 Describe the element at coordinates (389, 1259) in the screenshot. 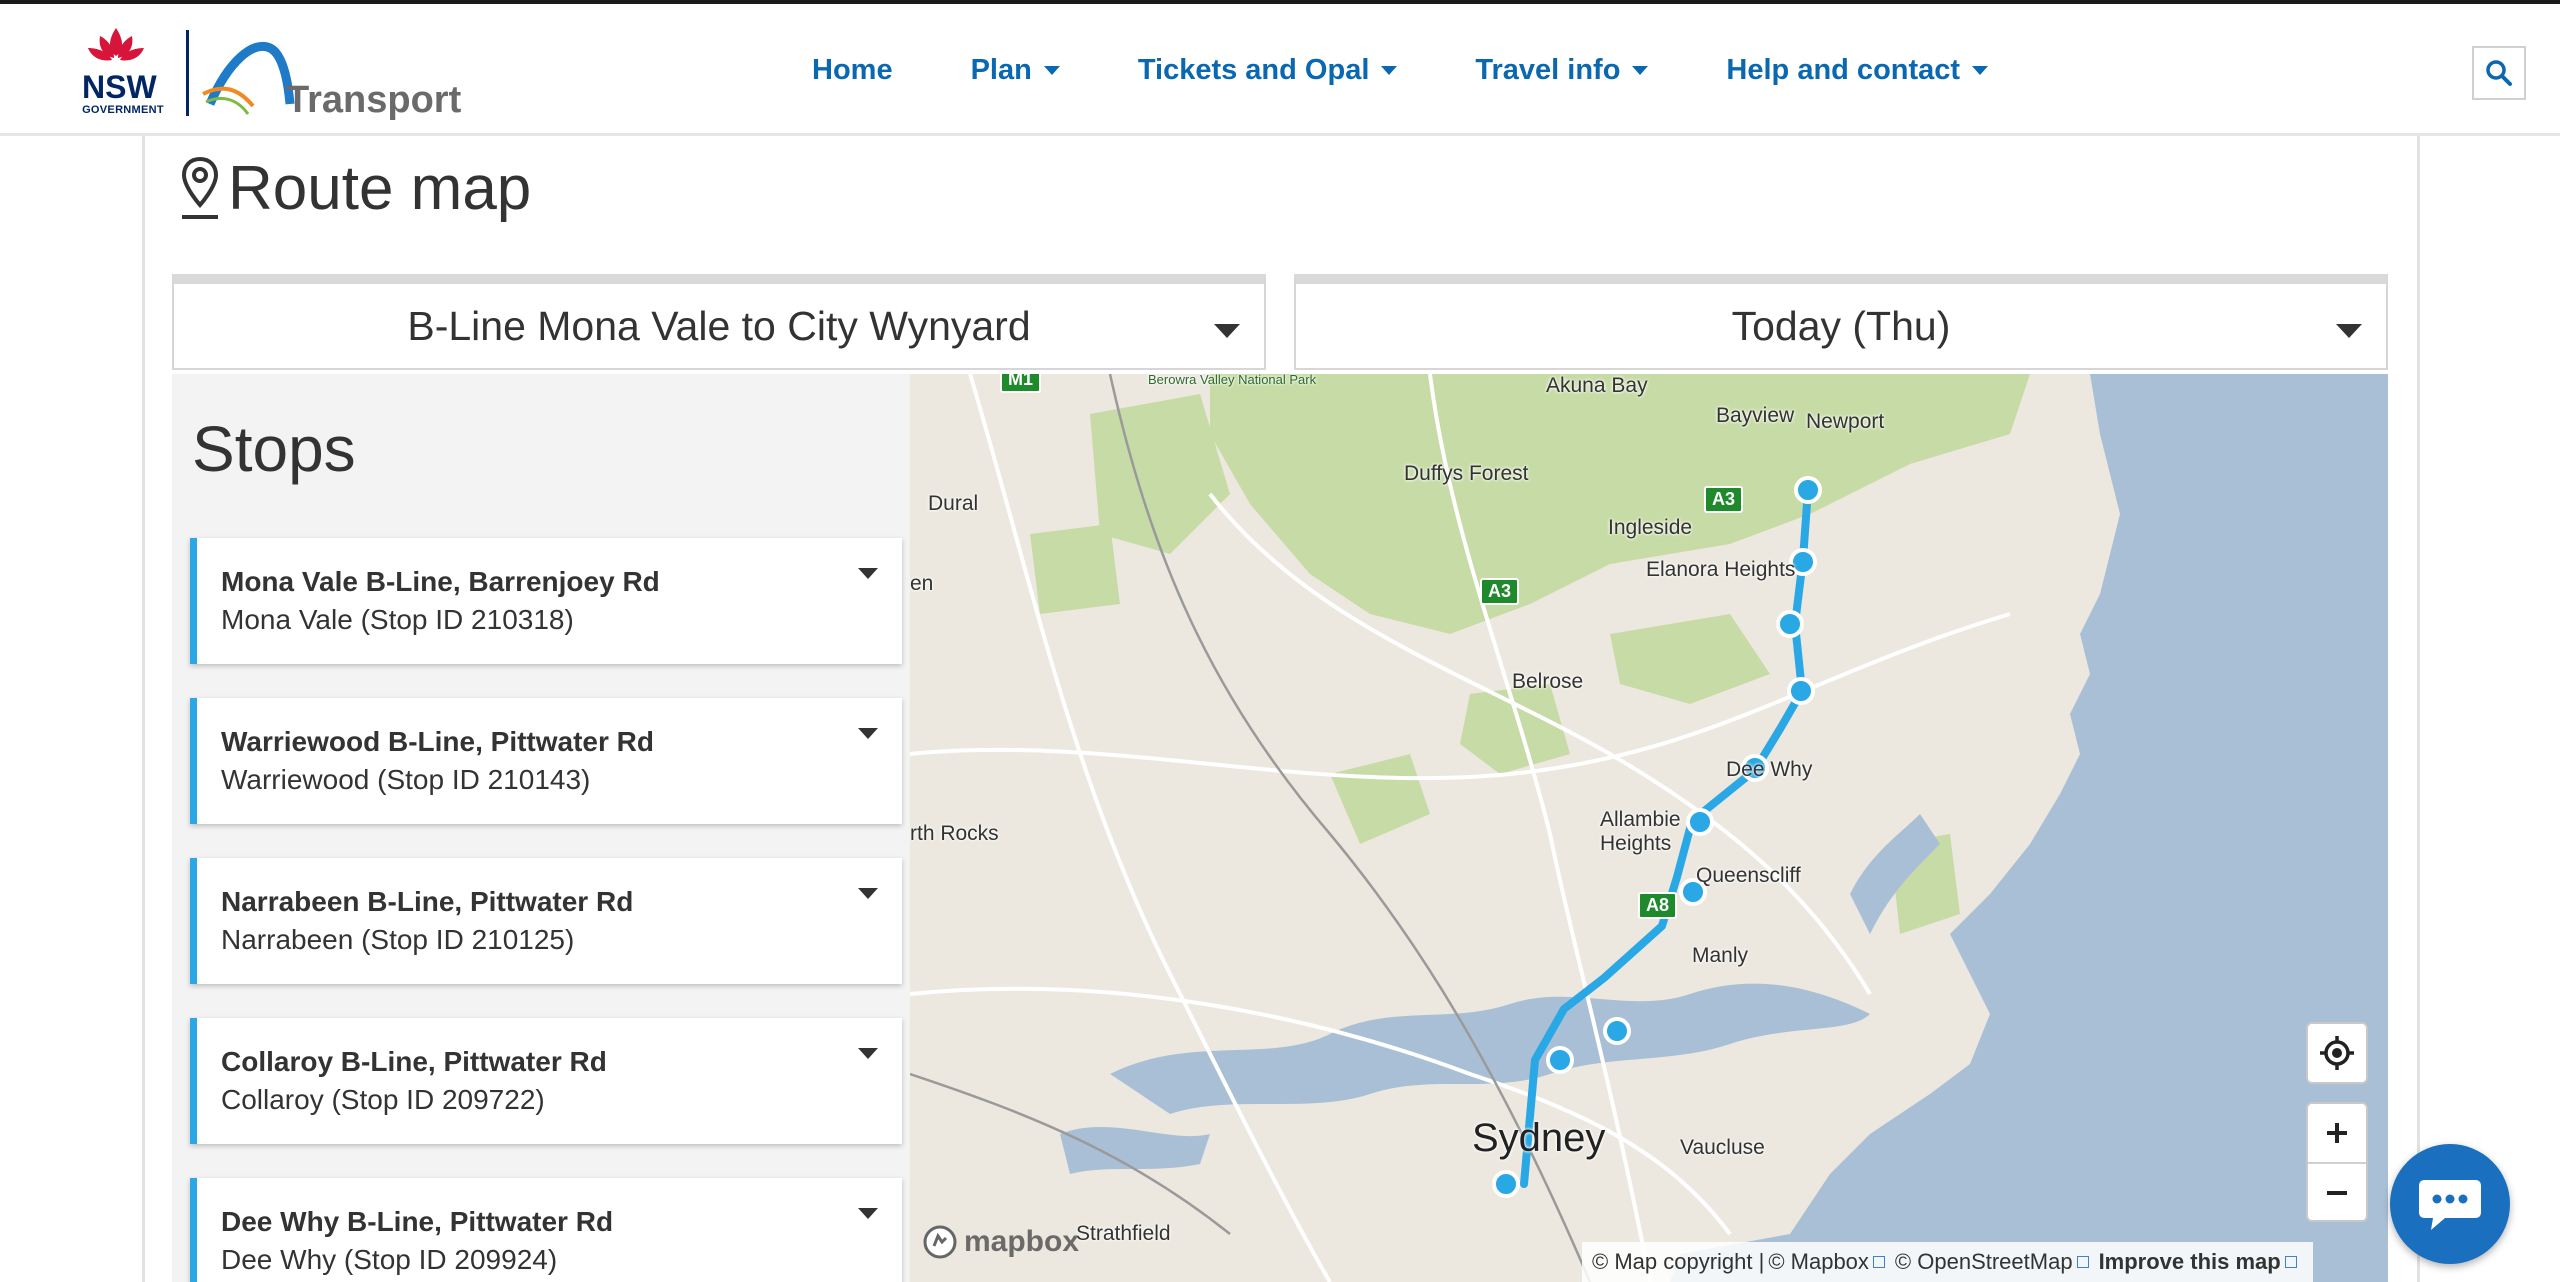

I see `stop-detail: Dee Why (Stop ID 209924)` at that location.